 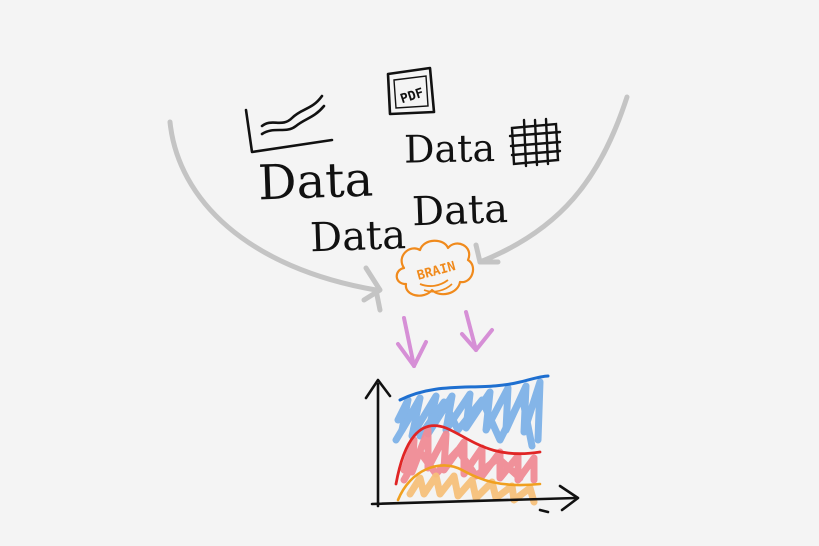 I want to click on data-word-1: Data, so click(x=315, y=181).